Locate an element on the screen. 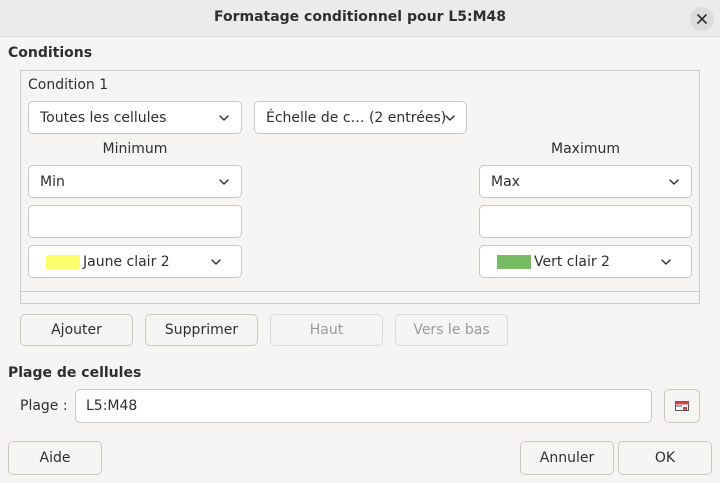  minimum-color-select: Jaune clair 2 is located at coordinates (135, 261).